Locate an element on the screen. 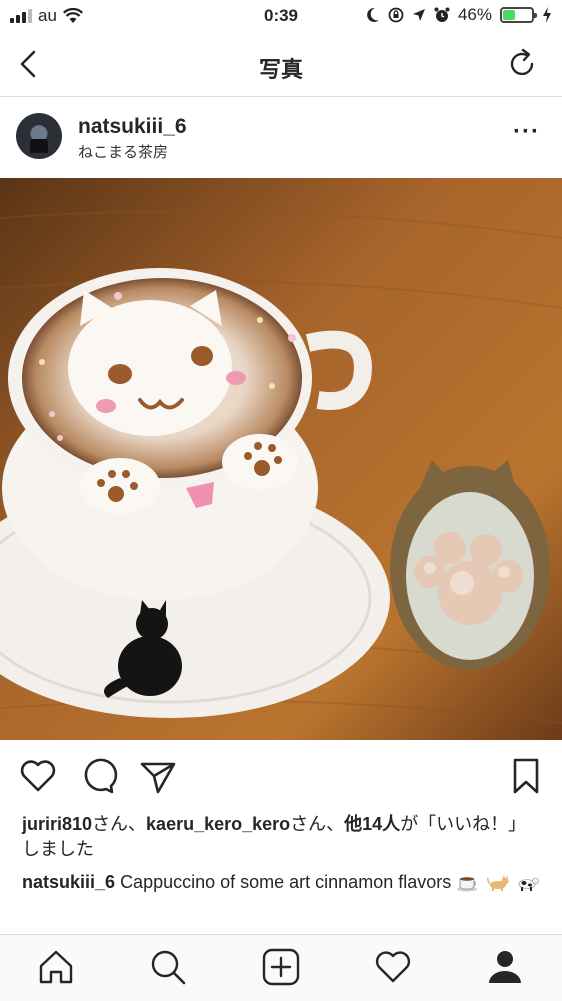 The image size is (562, 1001). nav-bar: 写真 is located at coordinates (281, 64).